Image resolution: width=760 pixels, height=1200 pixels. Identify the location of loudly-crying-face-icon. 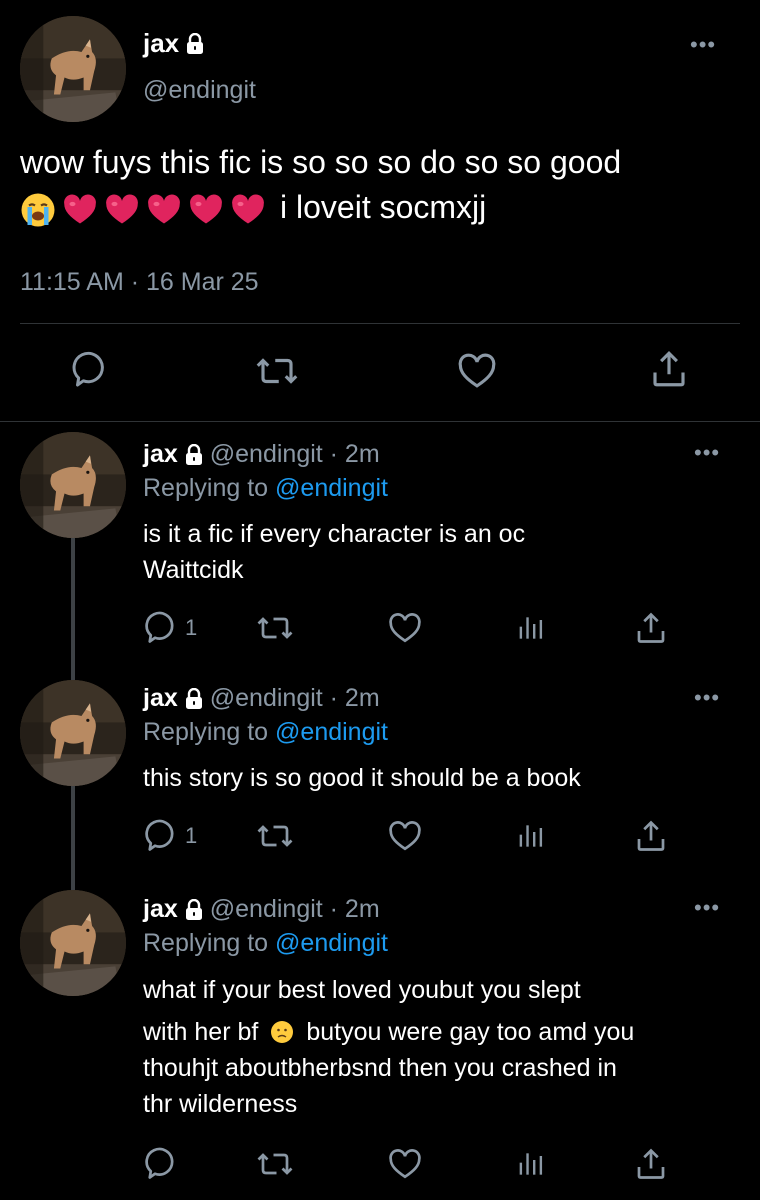
(38, 210).